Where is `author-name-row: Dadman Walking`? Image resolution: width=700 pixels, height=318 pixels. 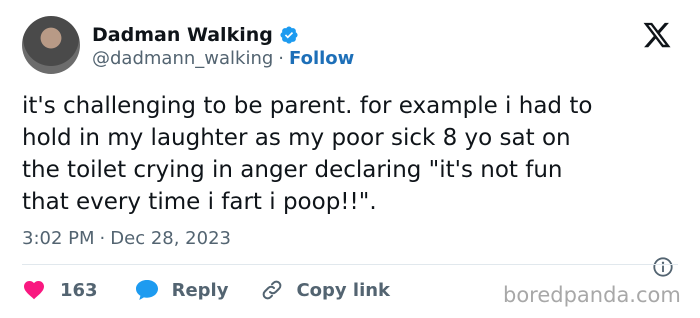 author-name-row: Dadman Walking is located at coordinates (195, 35).